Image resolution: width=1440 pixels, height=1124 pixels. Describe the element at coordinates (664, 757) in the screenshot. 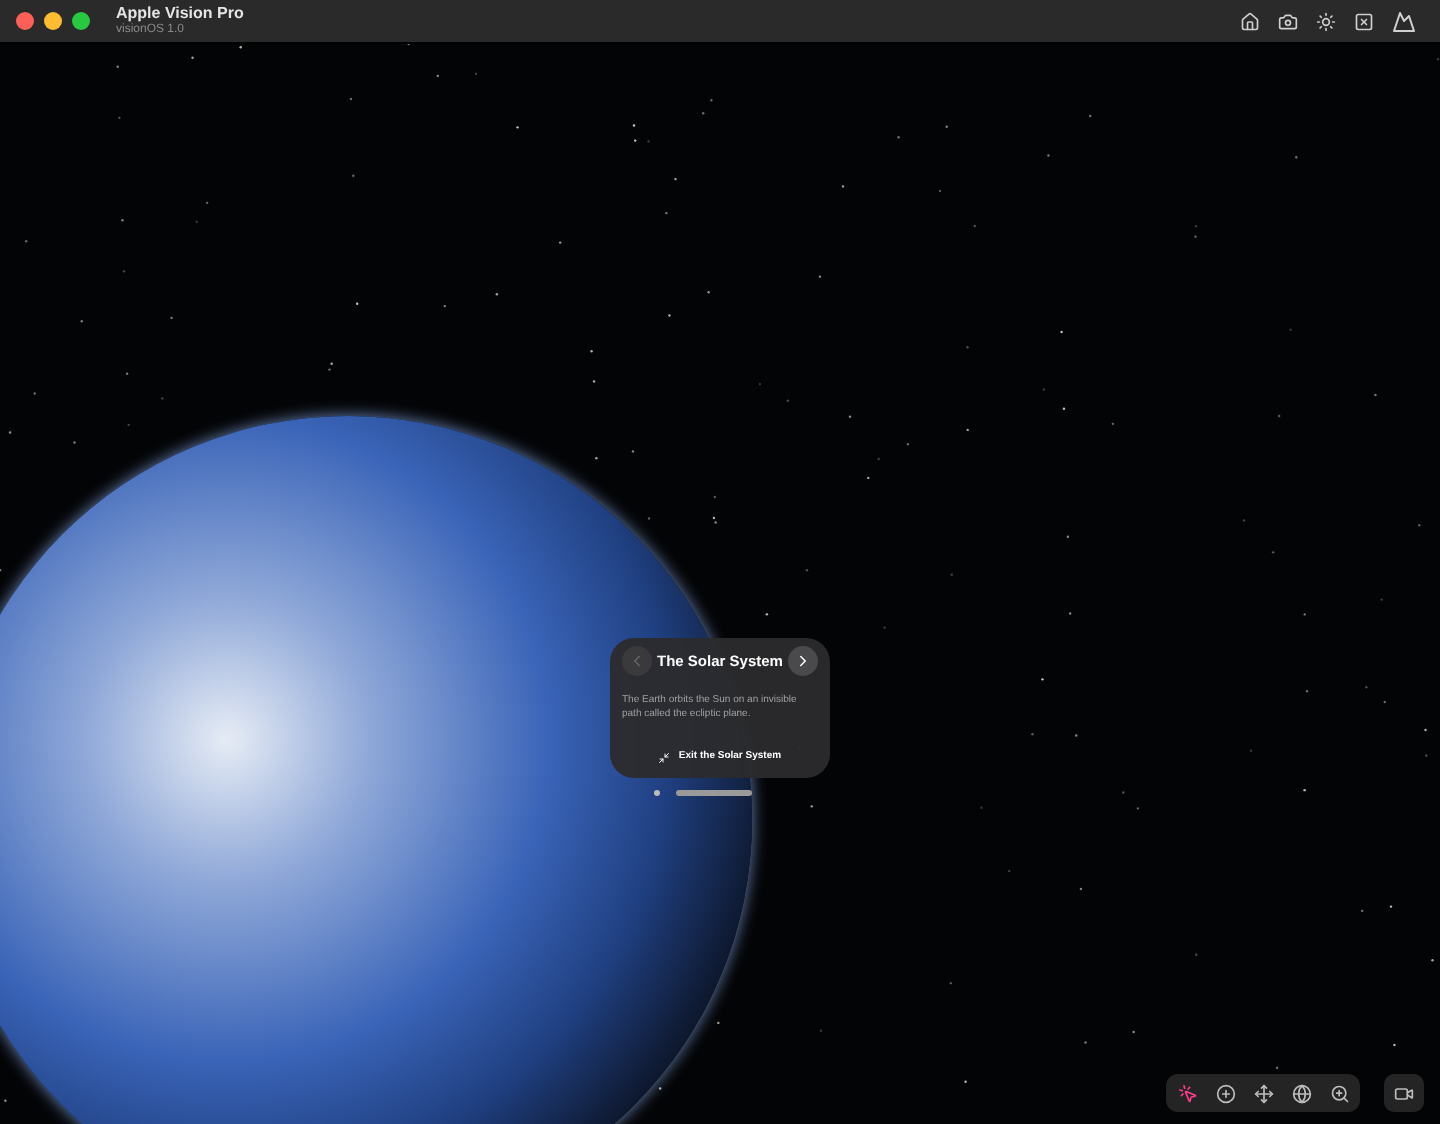

I see `collapse-icon` at that location.